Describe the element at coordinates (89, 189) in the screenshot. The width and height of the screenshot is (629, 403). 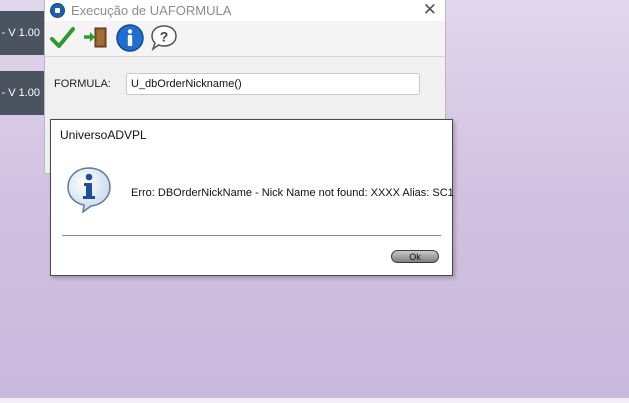
I see `info-bubble-icon` at that location.